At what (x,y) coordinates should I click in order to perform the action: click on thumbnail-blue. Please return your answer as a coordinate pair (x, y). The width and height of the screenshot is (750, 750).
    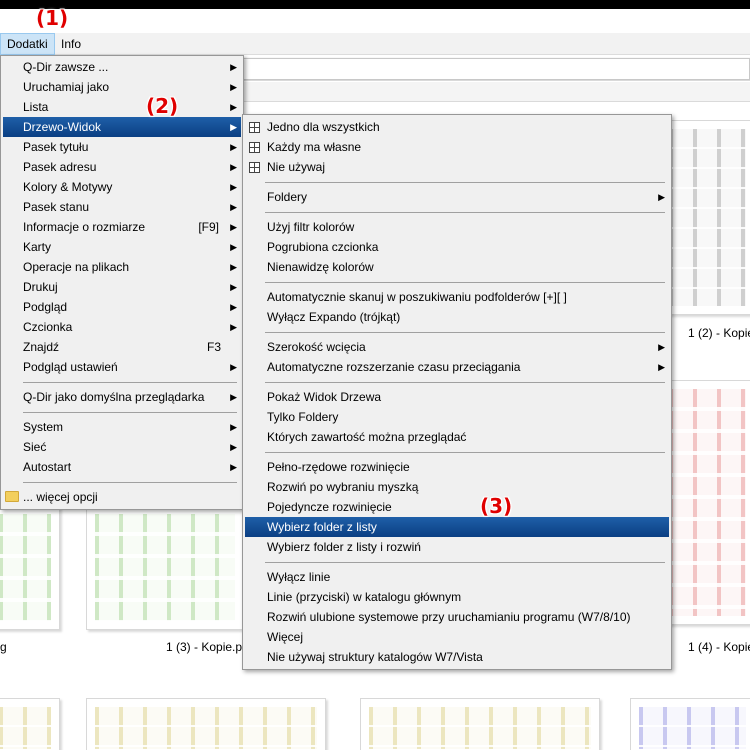
    Looking at the image, I should click on (690, 724).